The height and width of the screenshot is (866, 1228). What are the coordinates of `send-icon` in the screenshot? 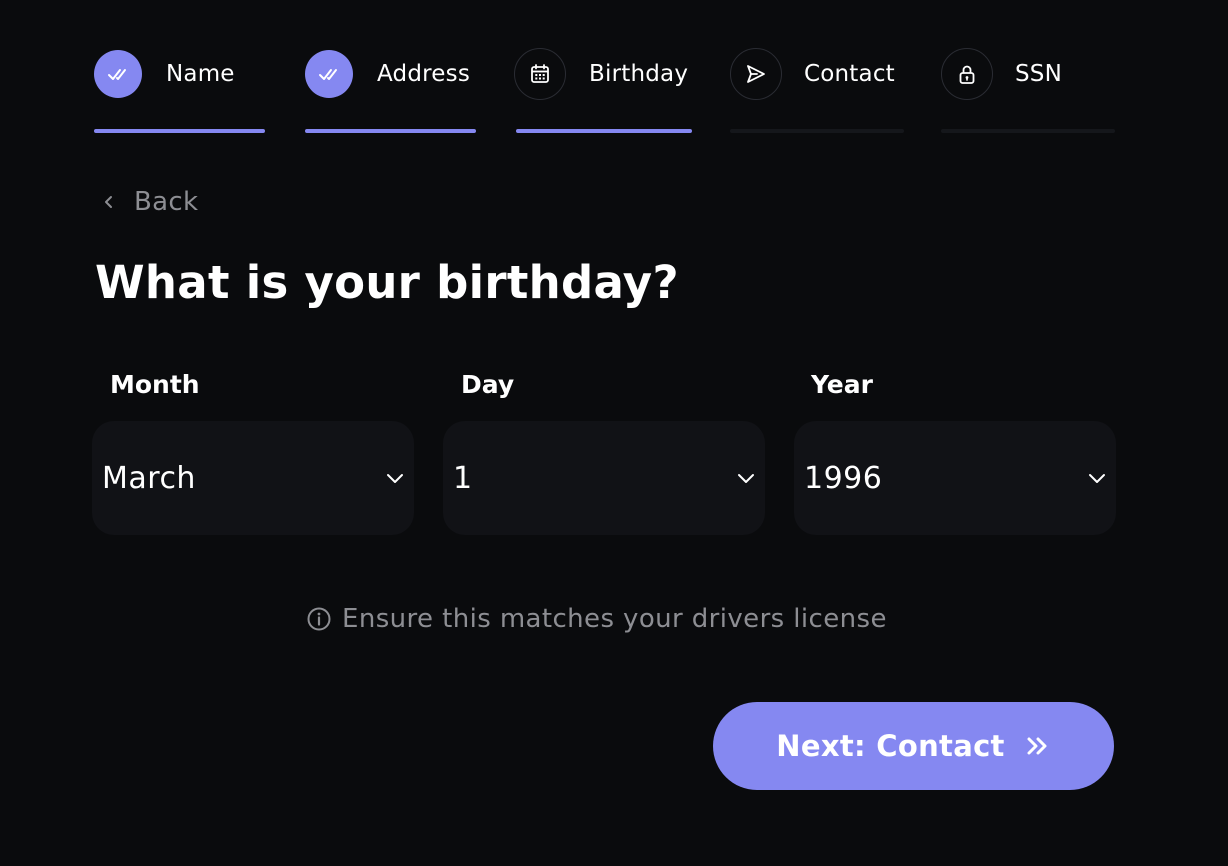 It's located at (756, 74).